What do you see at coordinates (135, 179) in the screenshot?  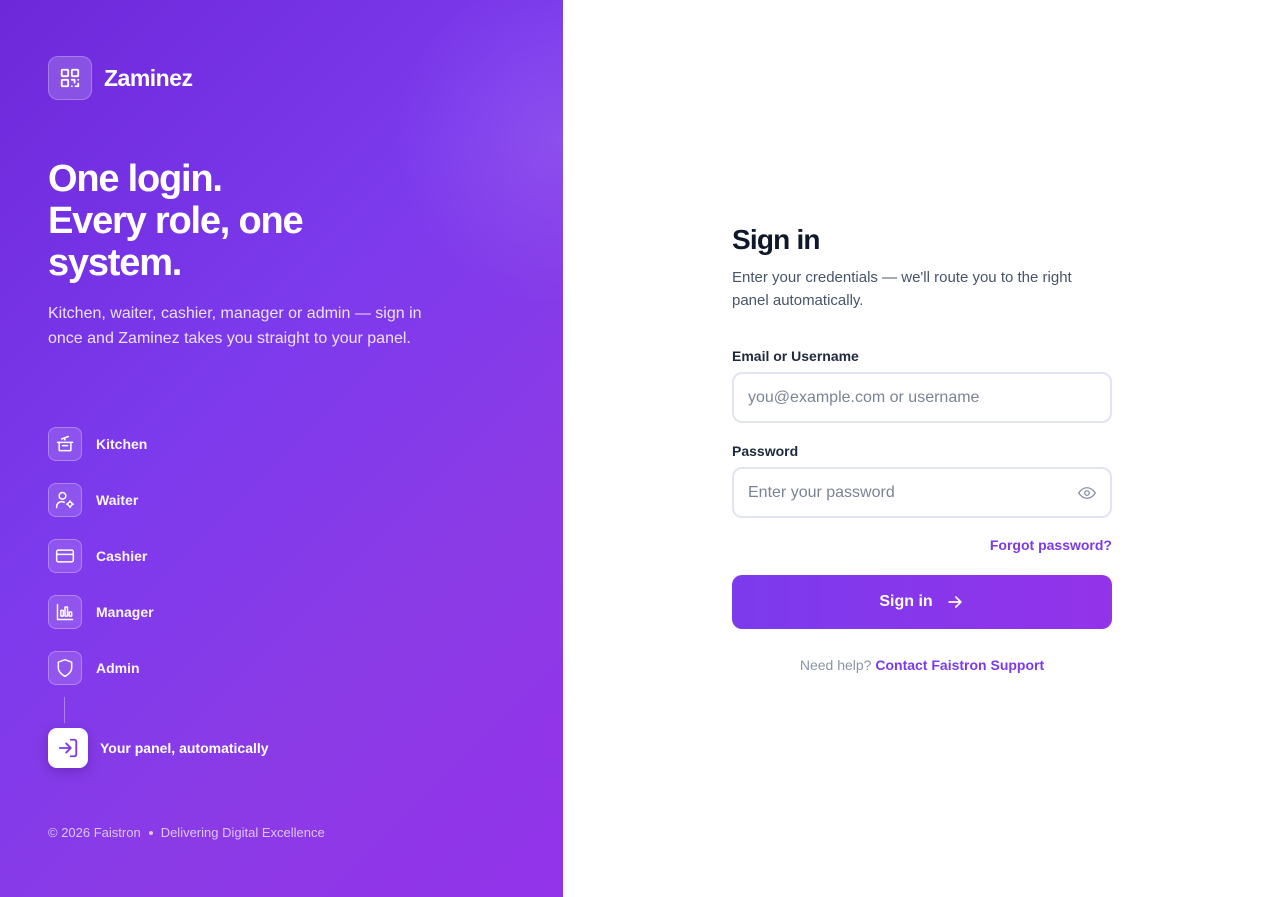 I see `headline-line: One login.` at bounding box center [135, 179].